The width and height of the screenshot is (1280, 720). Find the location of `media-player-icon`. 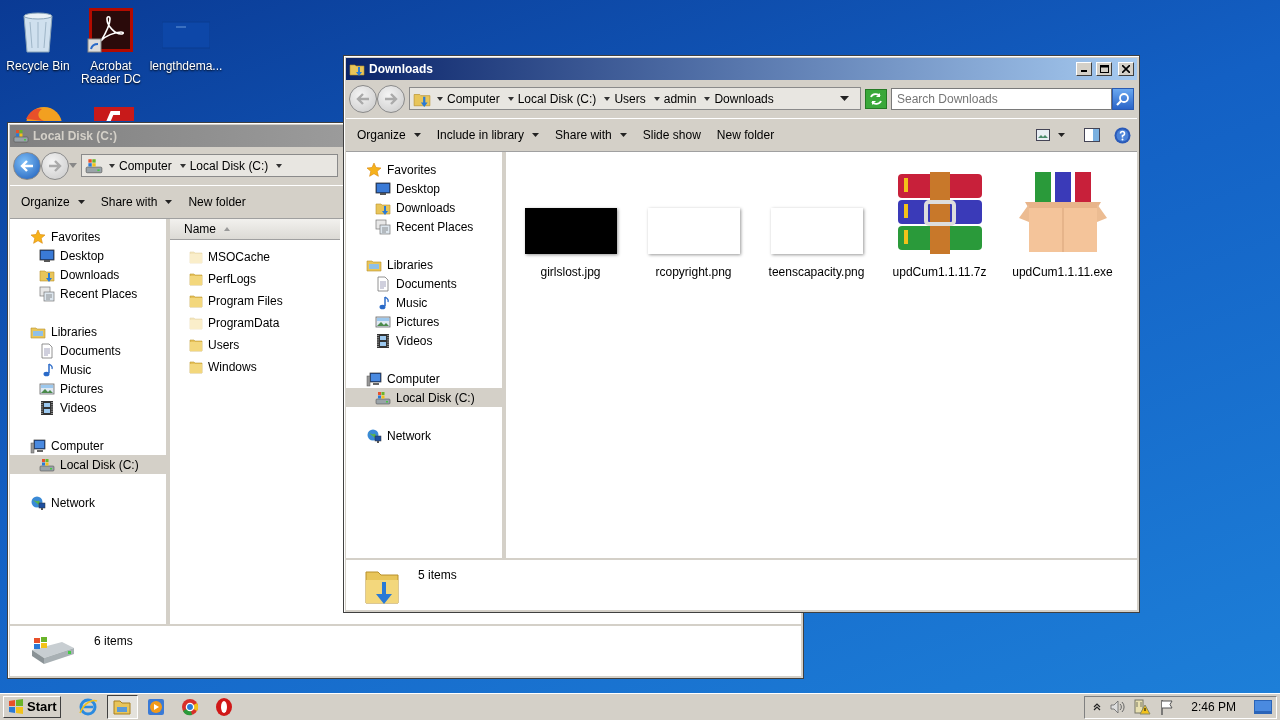

media-player-icon is located at coordinates (156, 707).